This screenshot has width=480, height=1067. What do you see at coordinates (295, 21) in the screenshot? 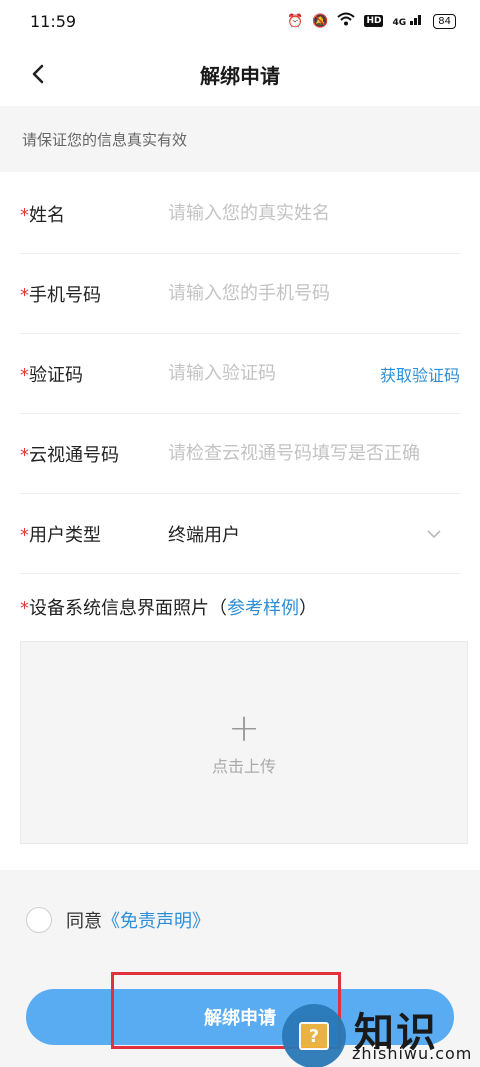
I see `alarm-icon: ⏰` at bounding box center [295, 21].